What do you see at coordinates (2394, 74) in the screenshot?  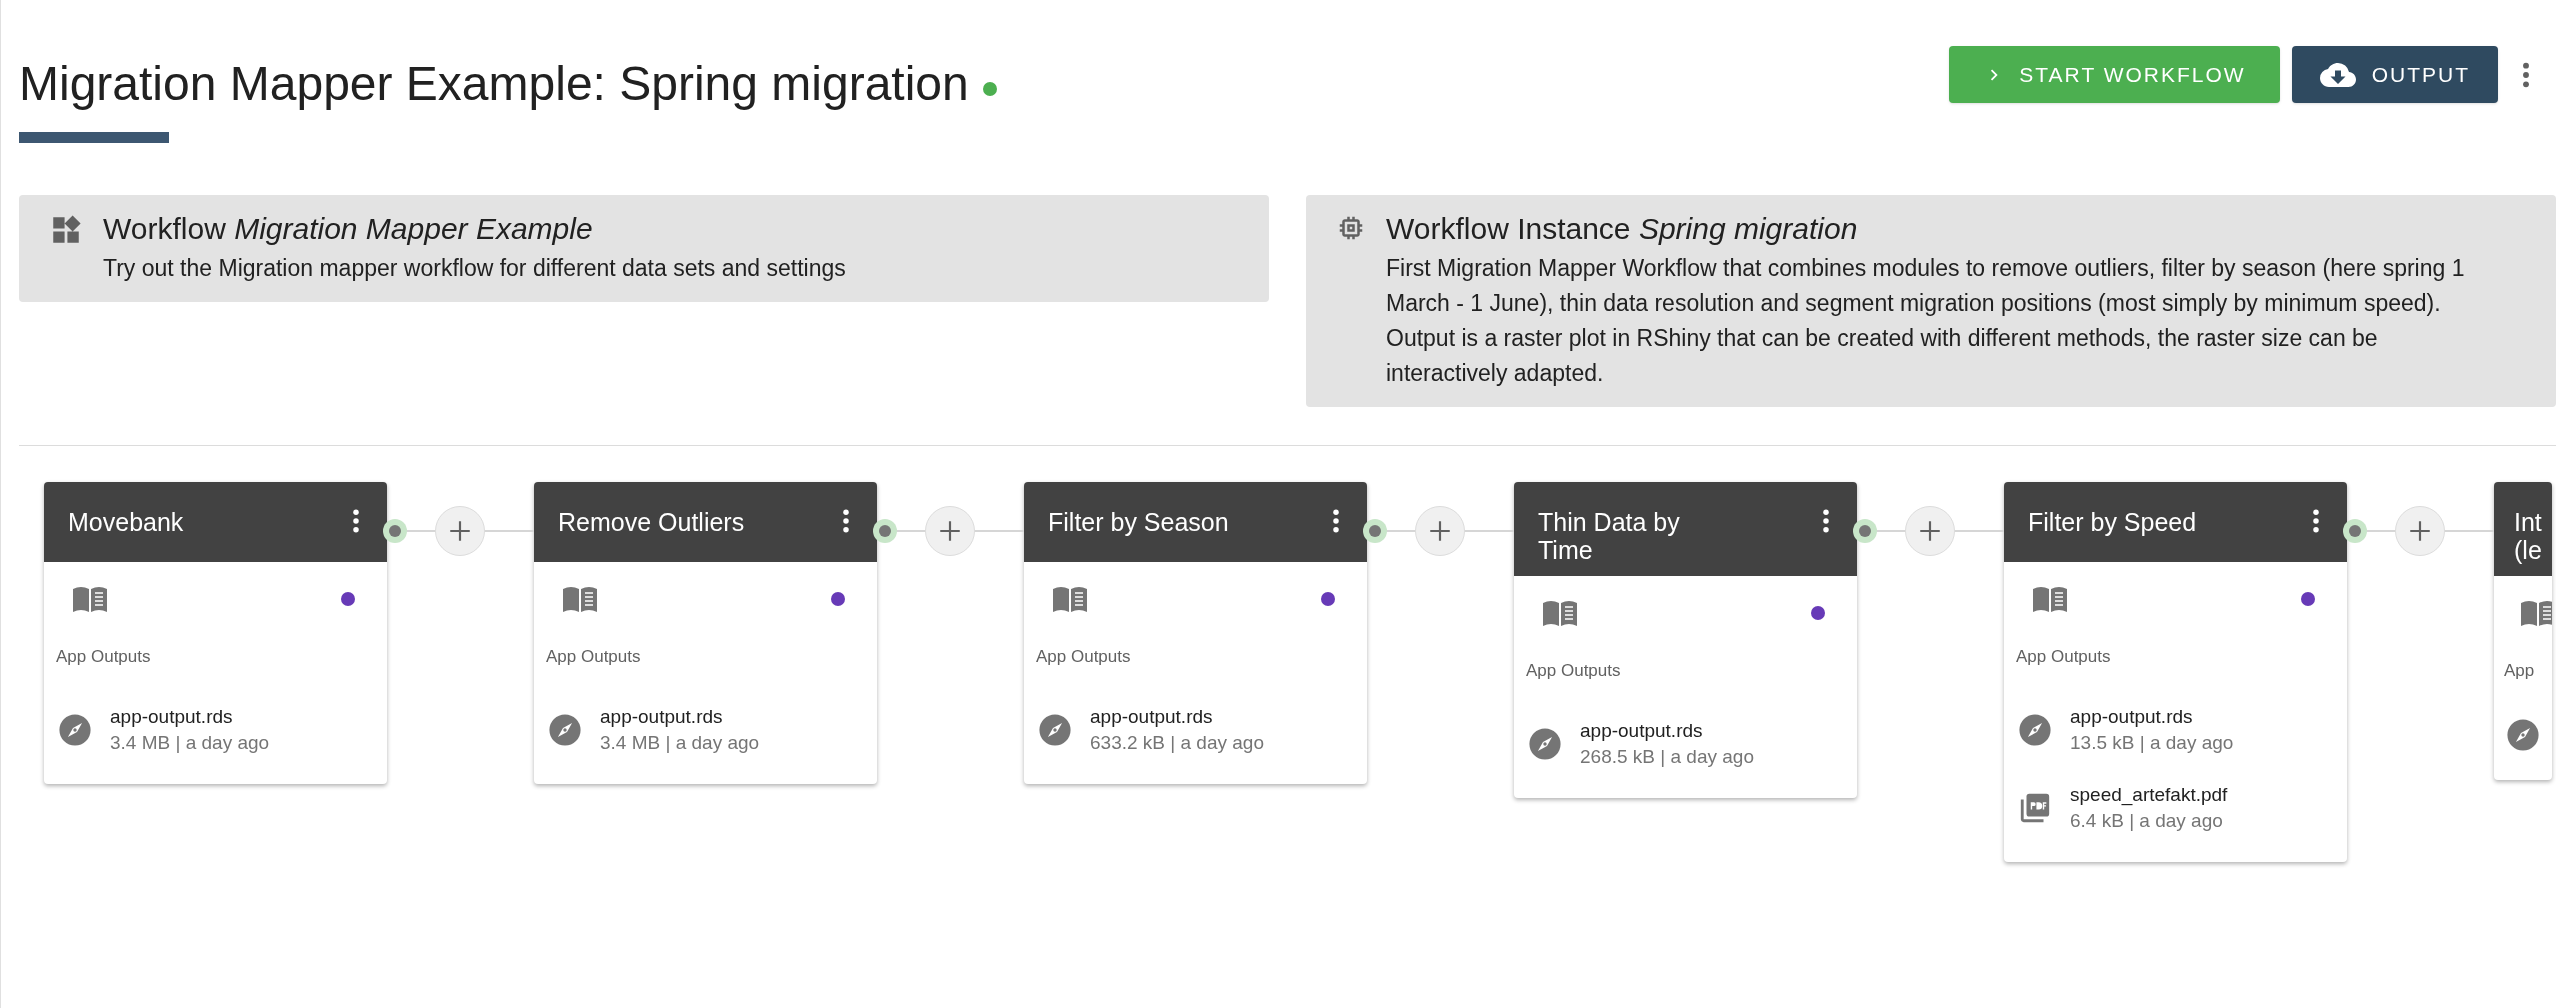 I see `output-button: OUTPUT` at bounding box center [2394, 74].